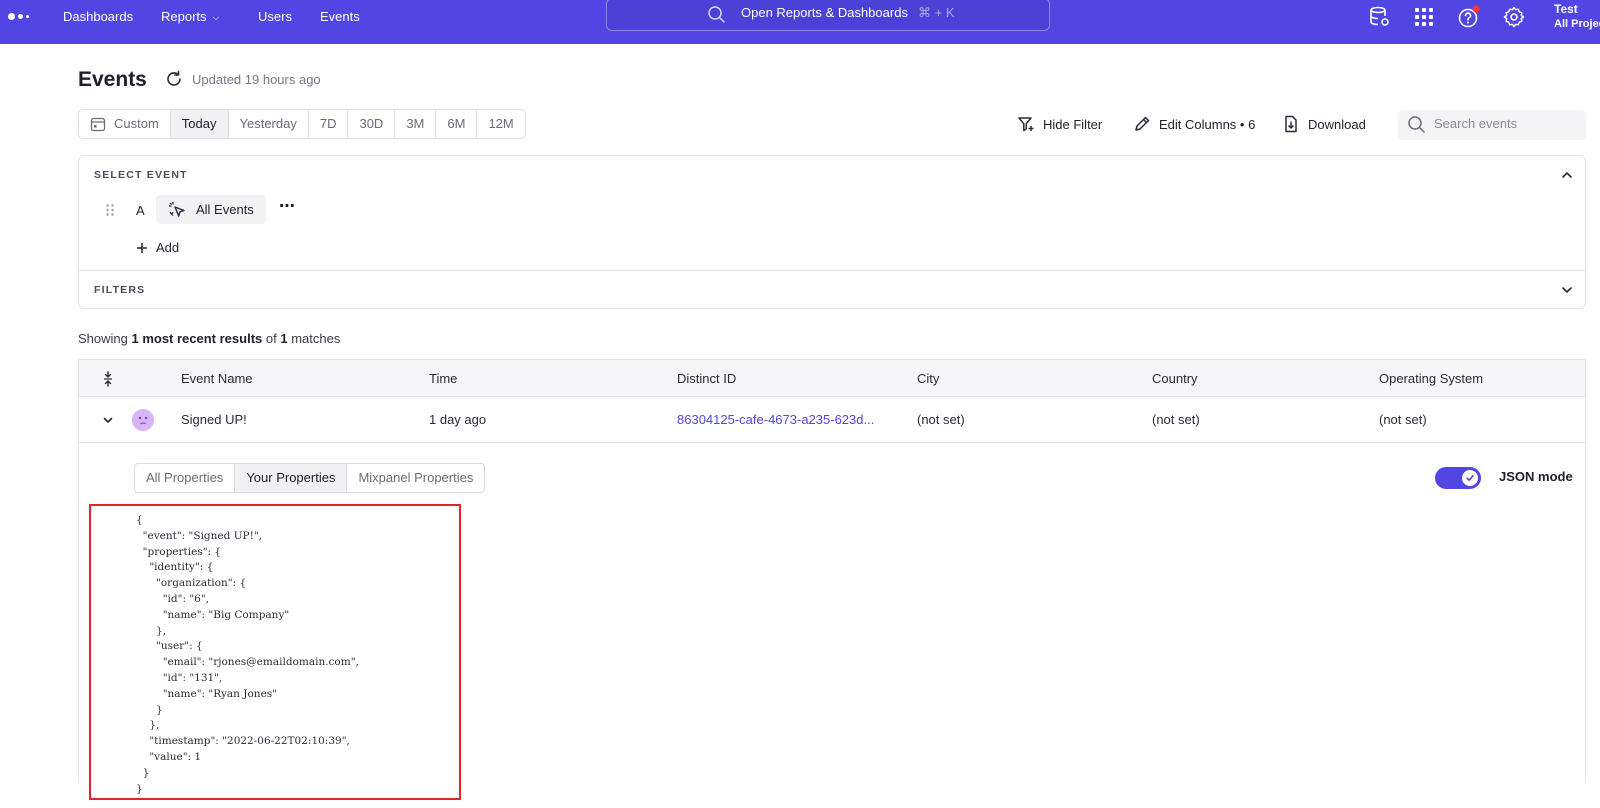  Describe the element at coordinates (142, 247) in the screenshot. I see `plus-icon` at that location.